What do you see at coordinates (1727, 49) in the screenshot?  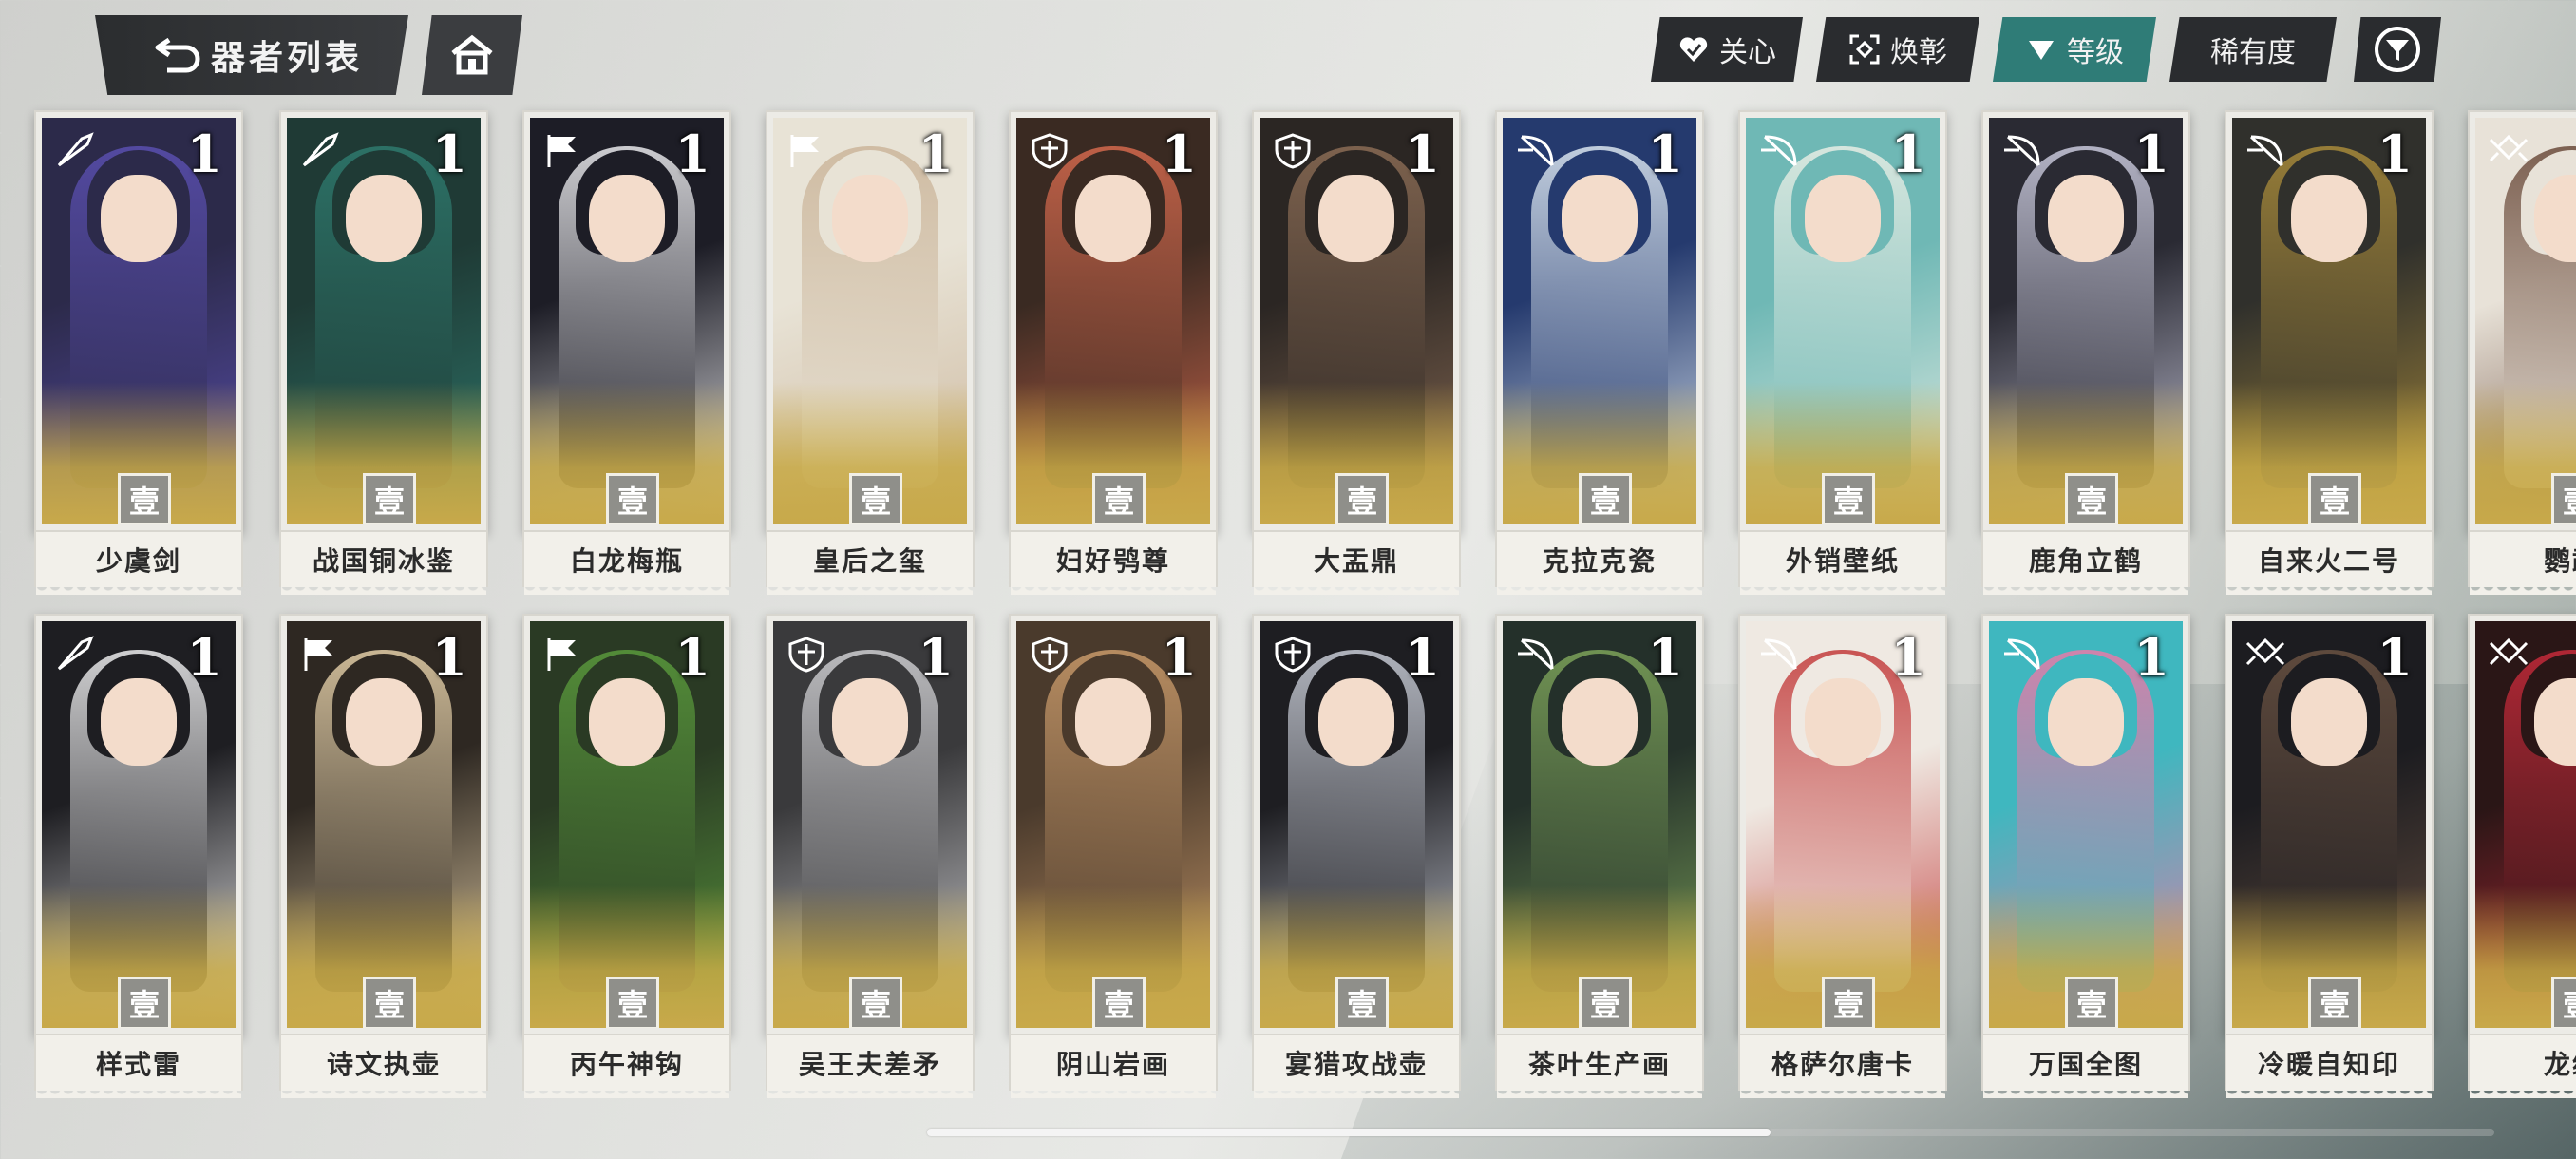 I see `tab-care: 关心` at bounding box center [1727, 49].